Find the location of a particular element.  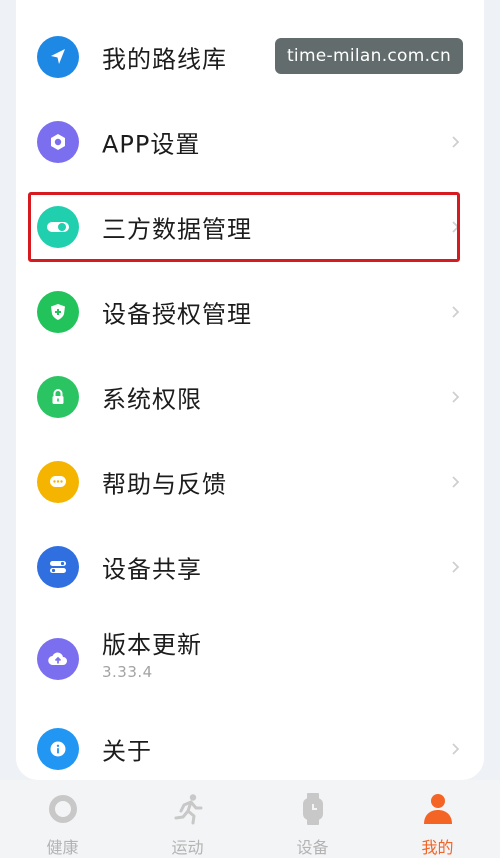

menu-item-app-settings: APP设置 is located at coordinates (250, 141).